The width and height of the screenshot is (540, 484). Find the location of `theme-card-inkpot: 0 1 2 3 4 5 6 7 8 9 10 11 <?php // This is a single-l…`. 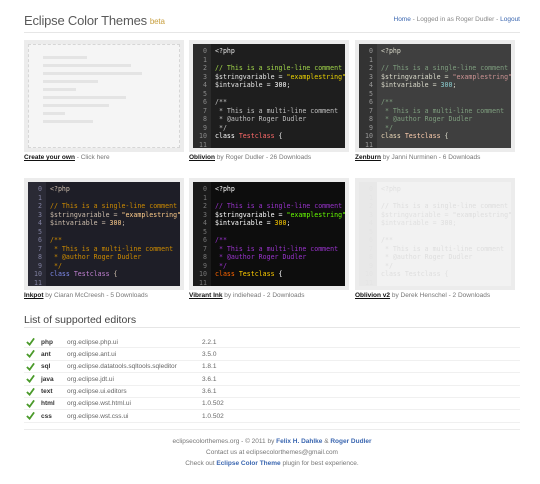

theme-card-inkpot: 0 1 2 3 4 5 6 7 8 9 10 11 <?php // This is a single-l… is located at coordinates (104, 238).